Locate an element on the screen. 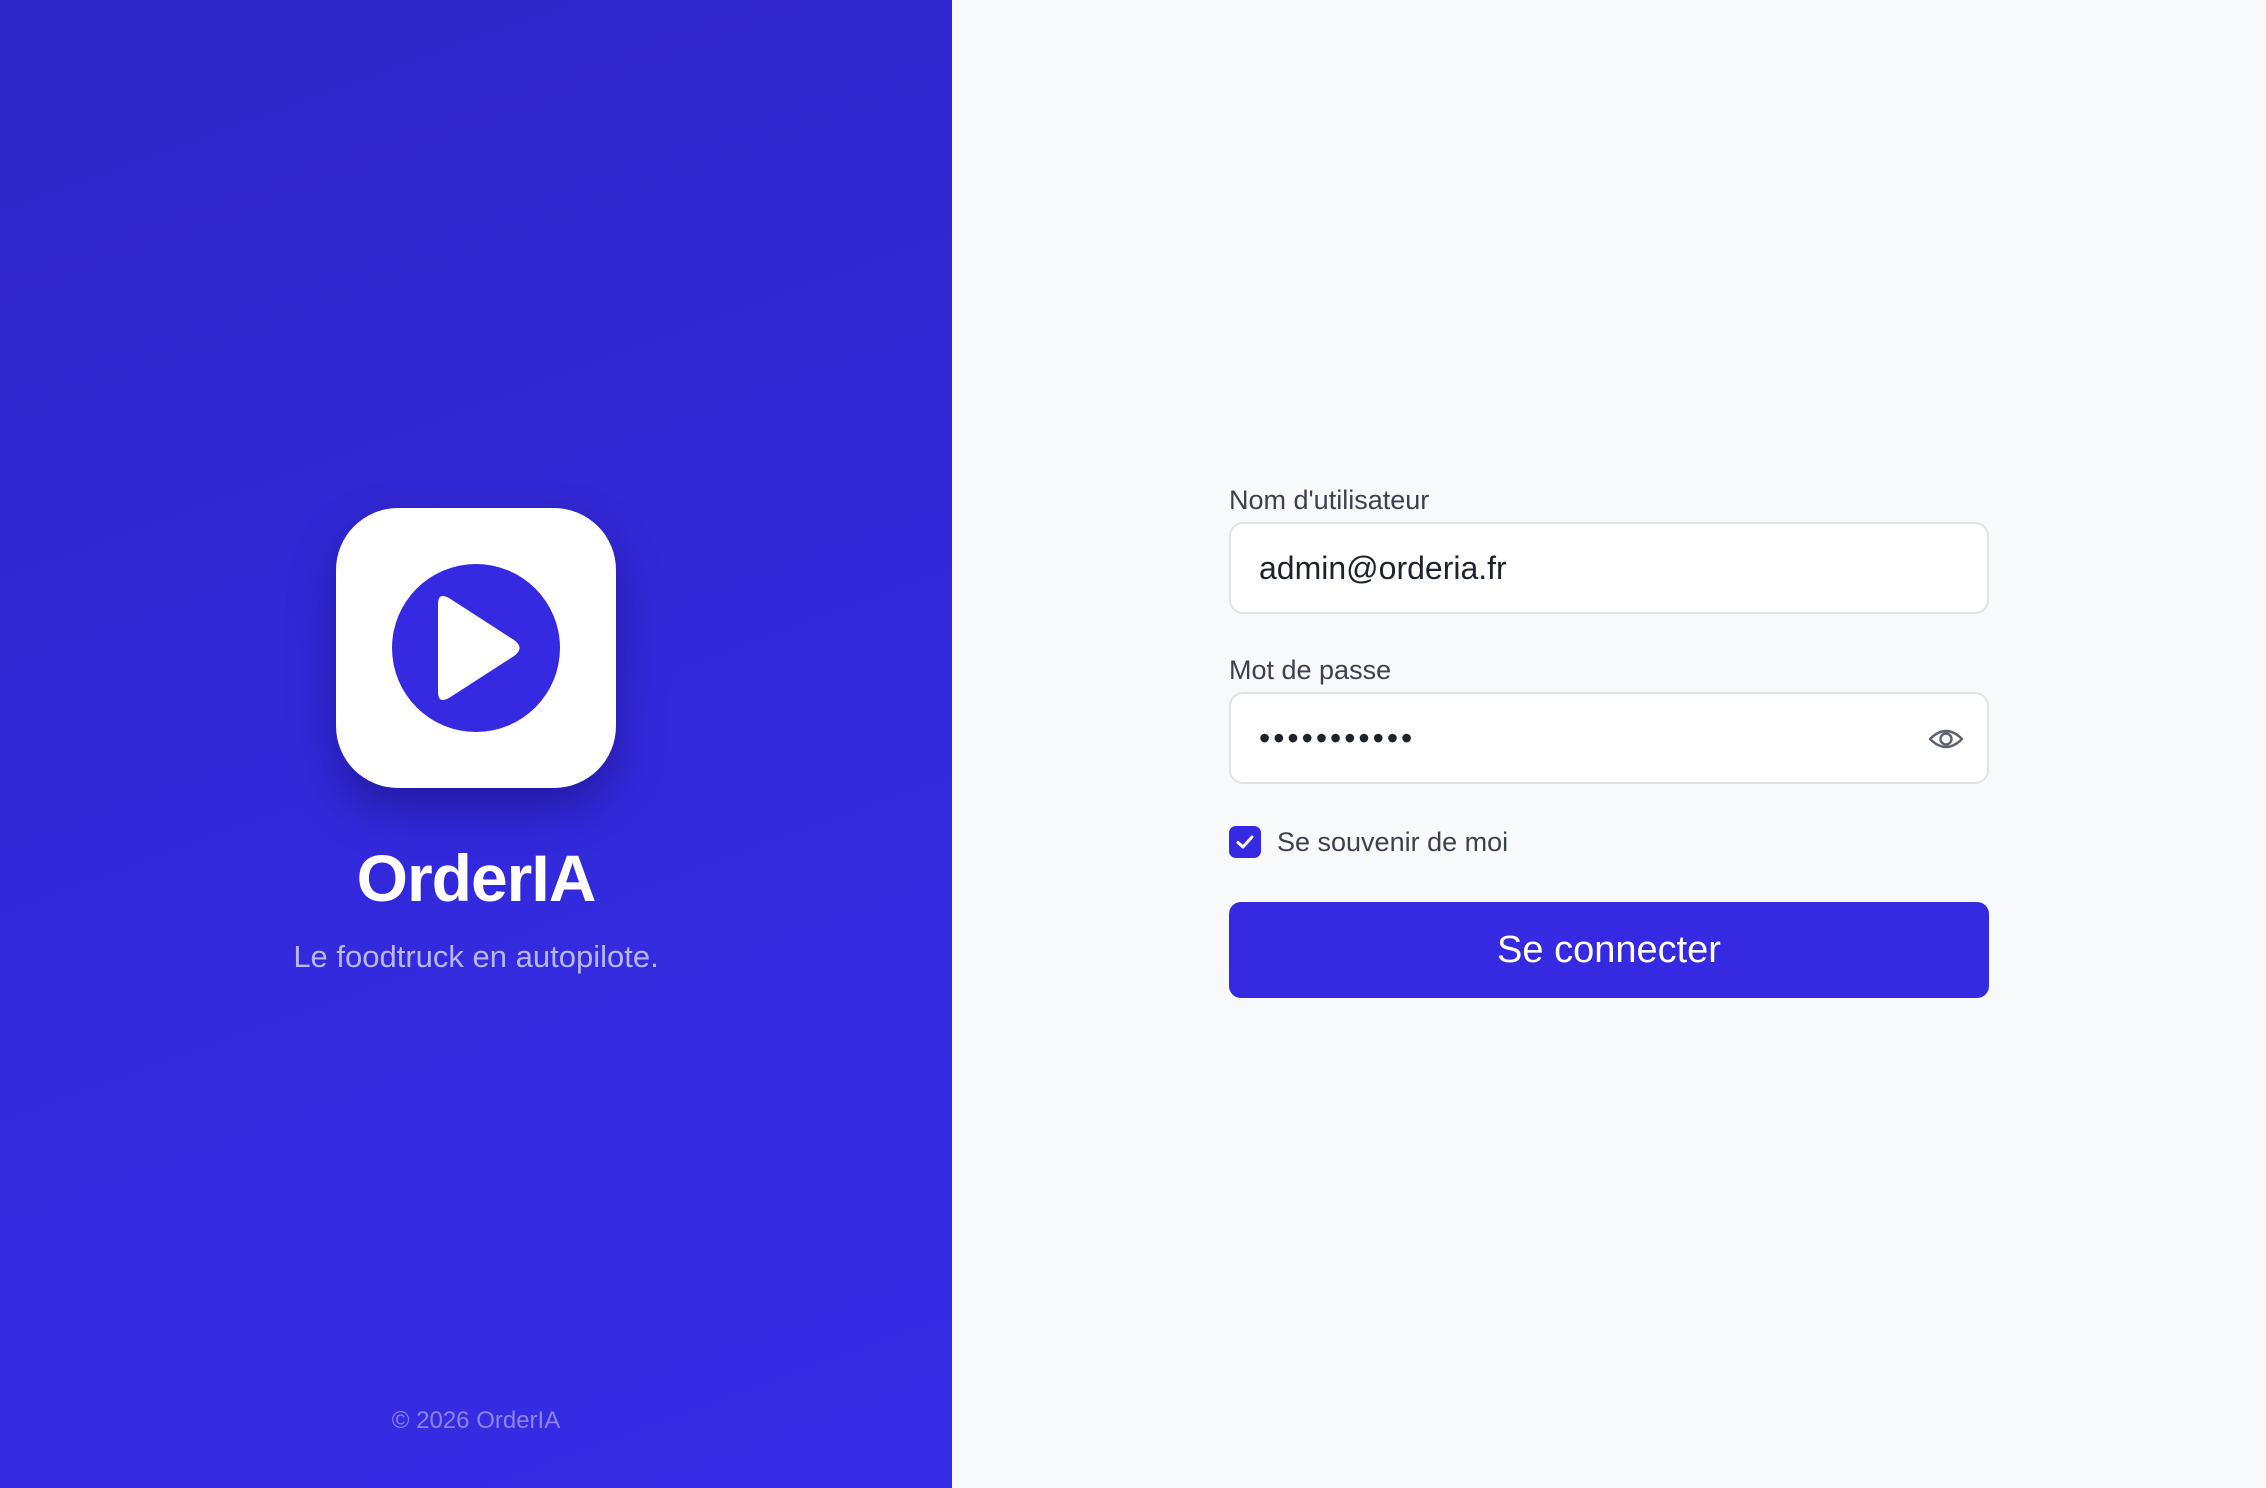 The image size is (2266, 1488). brand-tagline: Le foodtruck en autopilote. is located at coordinates (476, 956).